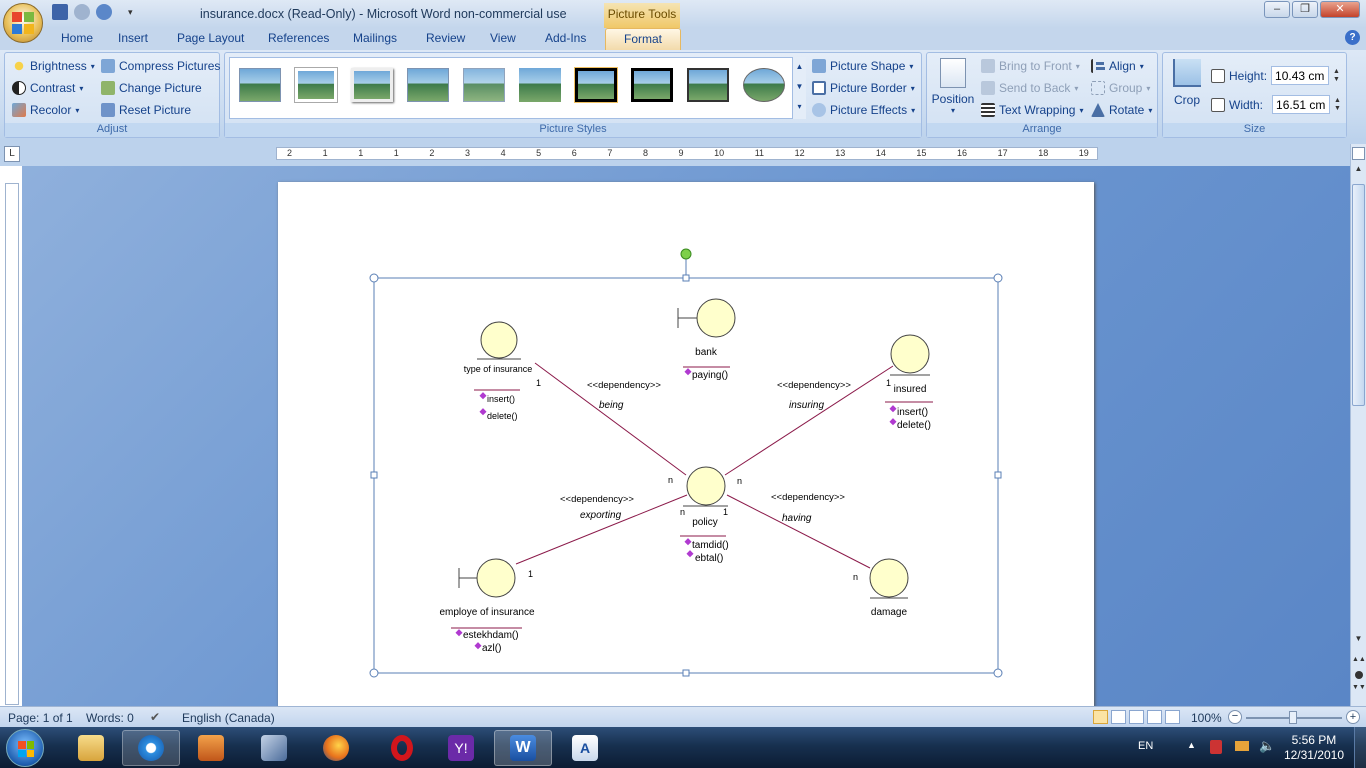 The height and width of the screenshot is (768, 1366). I want to click on maximize-button: ❐, so click(1305, 9).